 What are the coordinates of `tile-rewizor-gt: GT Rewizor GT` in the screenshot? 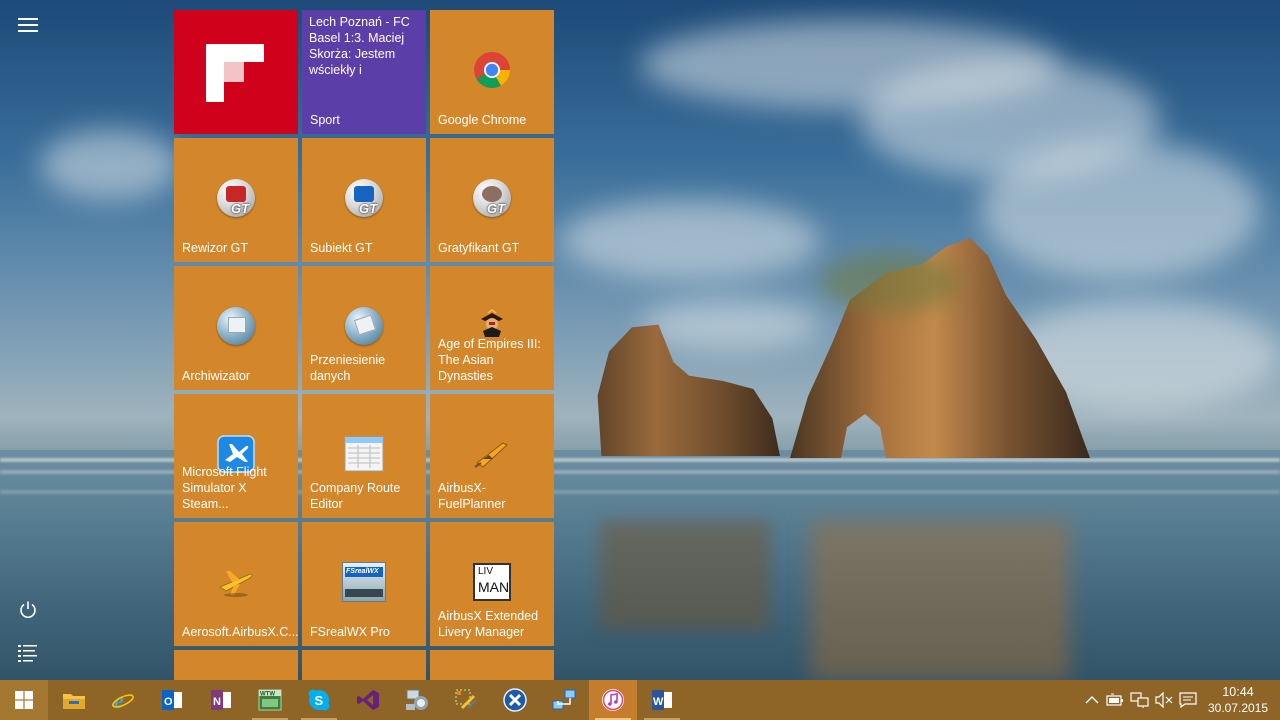 It's located at (236, 200).